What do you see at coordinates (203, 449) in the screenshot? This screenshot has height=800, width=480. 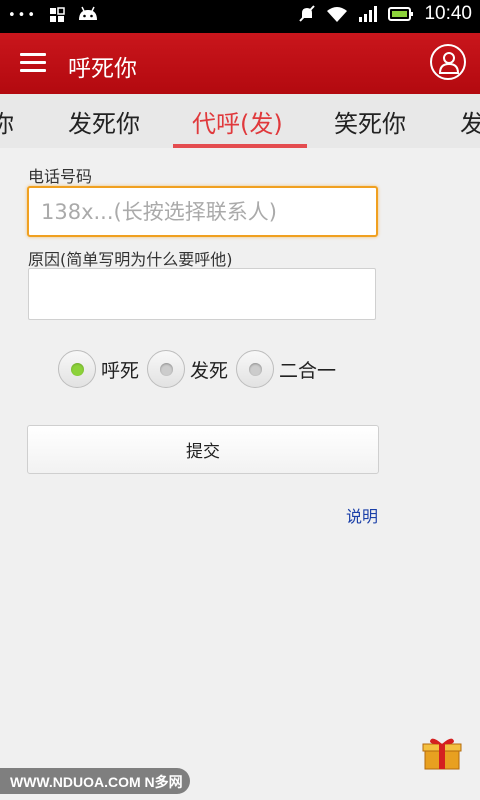 I see `submit-button: 提交` at bounding box center [203, 449].